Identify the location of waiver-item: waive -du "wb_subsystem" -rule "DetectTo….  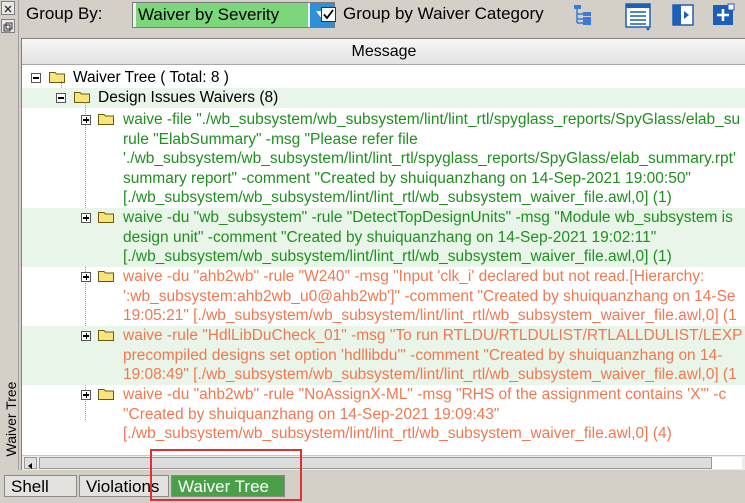
(383, 237).